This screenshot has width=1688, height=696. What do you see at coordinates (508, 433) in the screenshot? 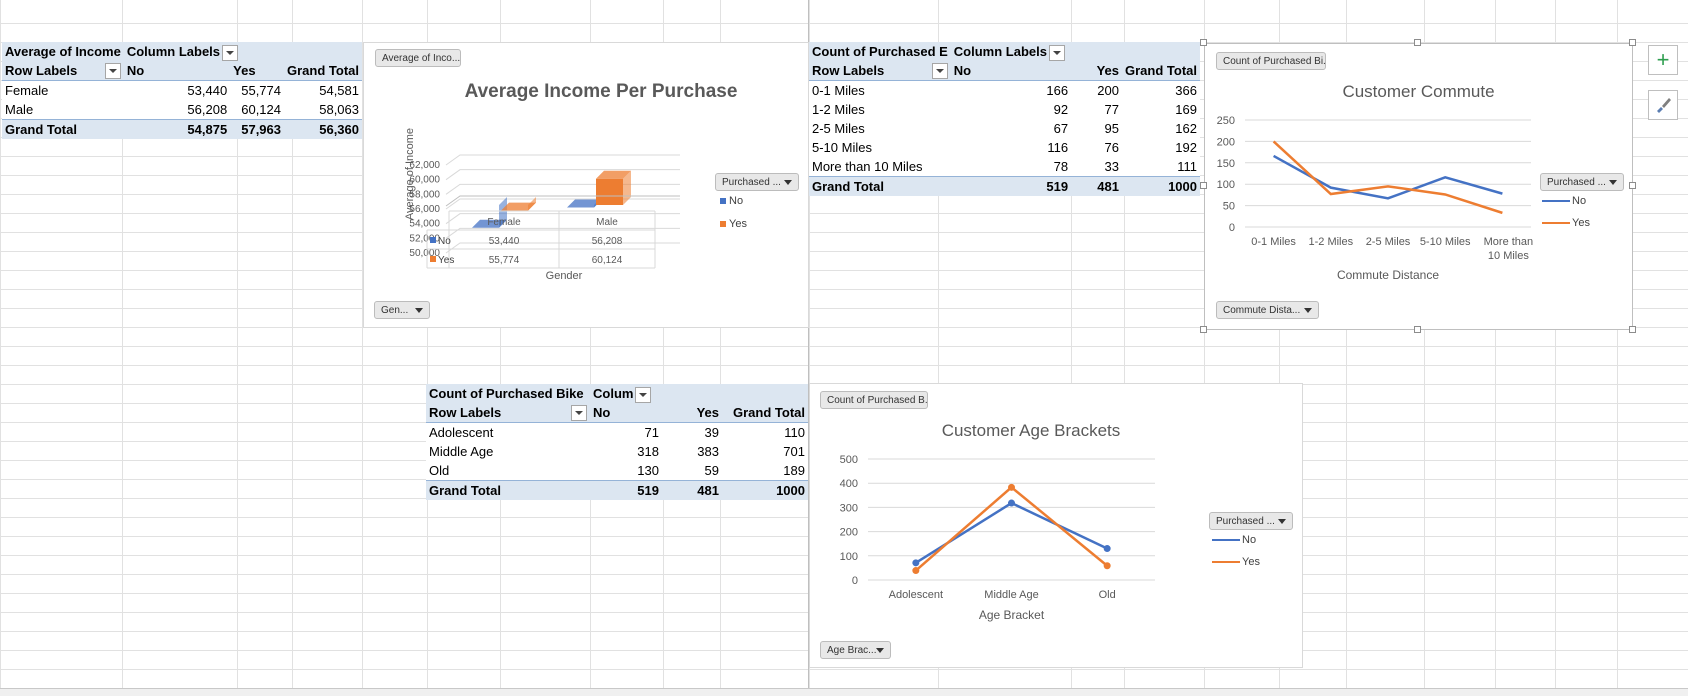
I see `row-label: Adolescent` at bounding box center [508, 433].